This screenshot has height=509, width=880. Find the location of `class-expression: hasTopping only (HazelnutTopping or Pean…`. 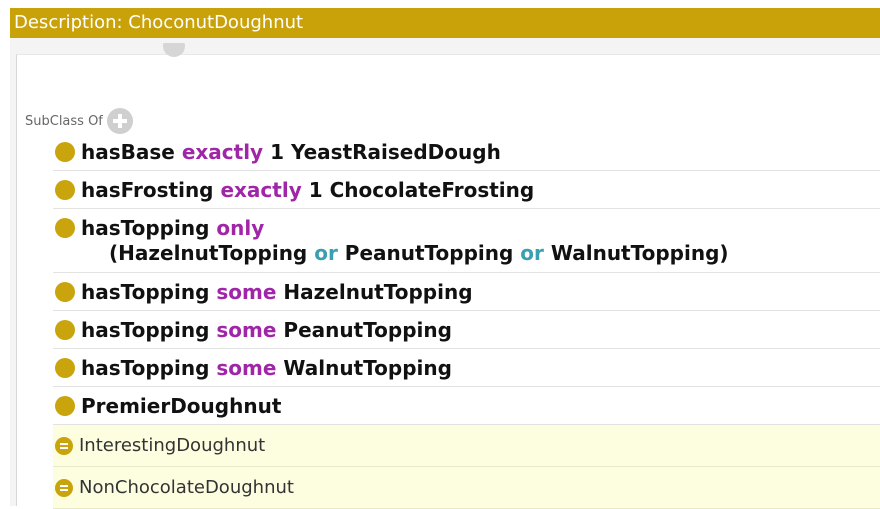

class-expression: hasTopping only (HazelnutTopping or Pean… is located at coordinates (405, 240).